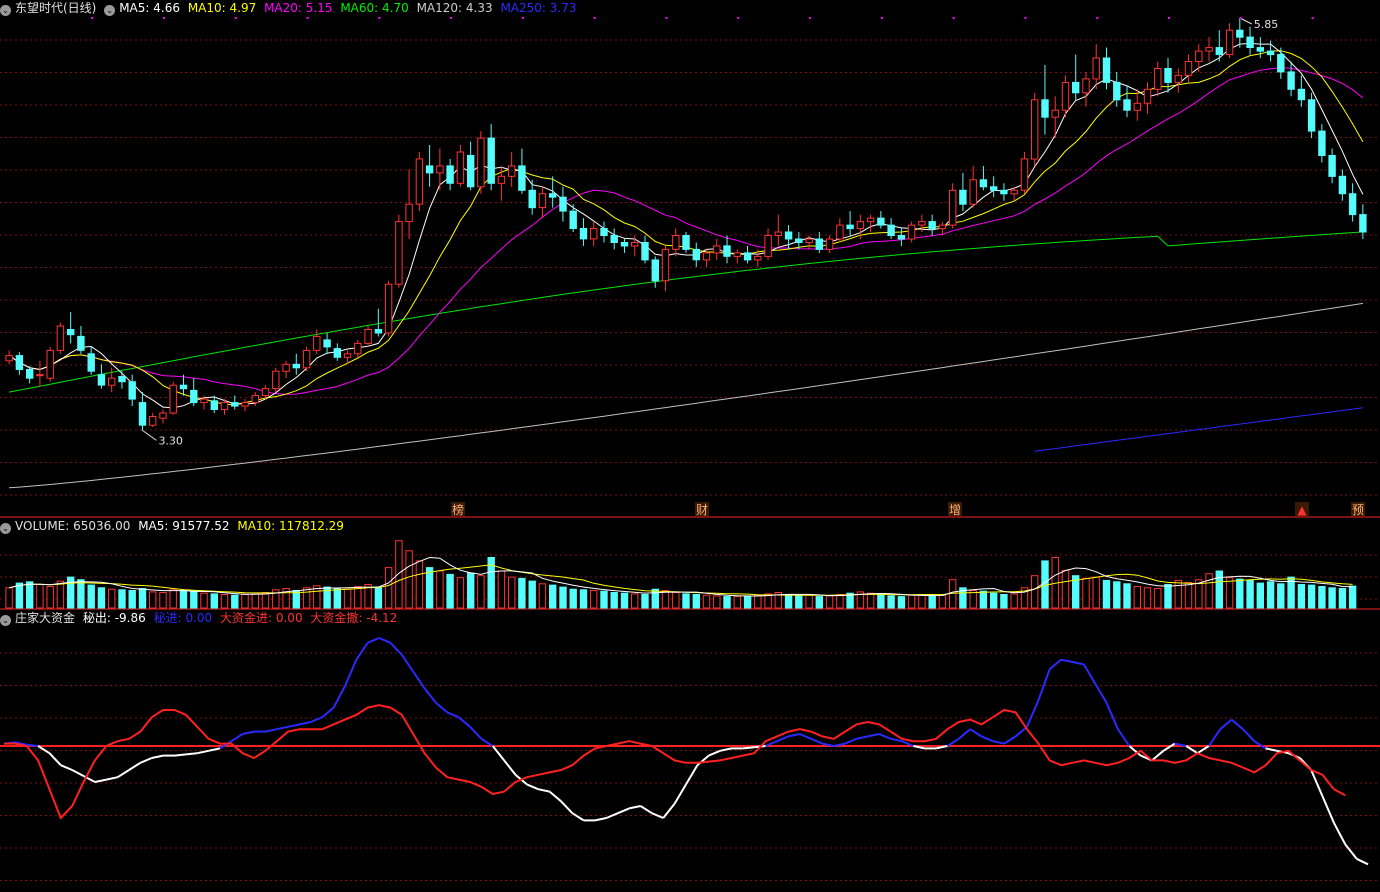 This screenshot has width=1380, height=892. Describe the element at coordinates (1302, 509) in the screenshot. I see `event-marker: ▲` at that location.